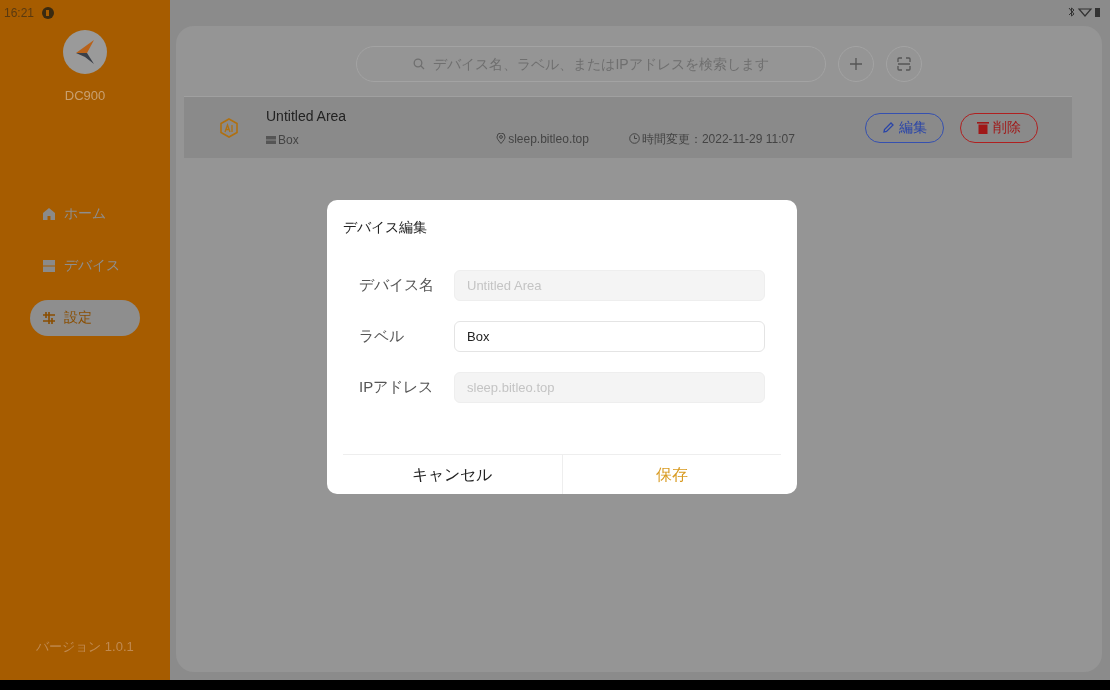 This screenshot has height=690, width=1110. Describe the element at coordinates (856, 64) in the screenshot. I see `plus-icon` at that location.